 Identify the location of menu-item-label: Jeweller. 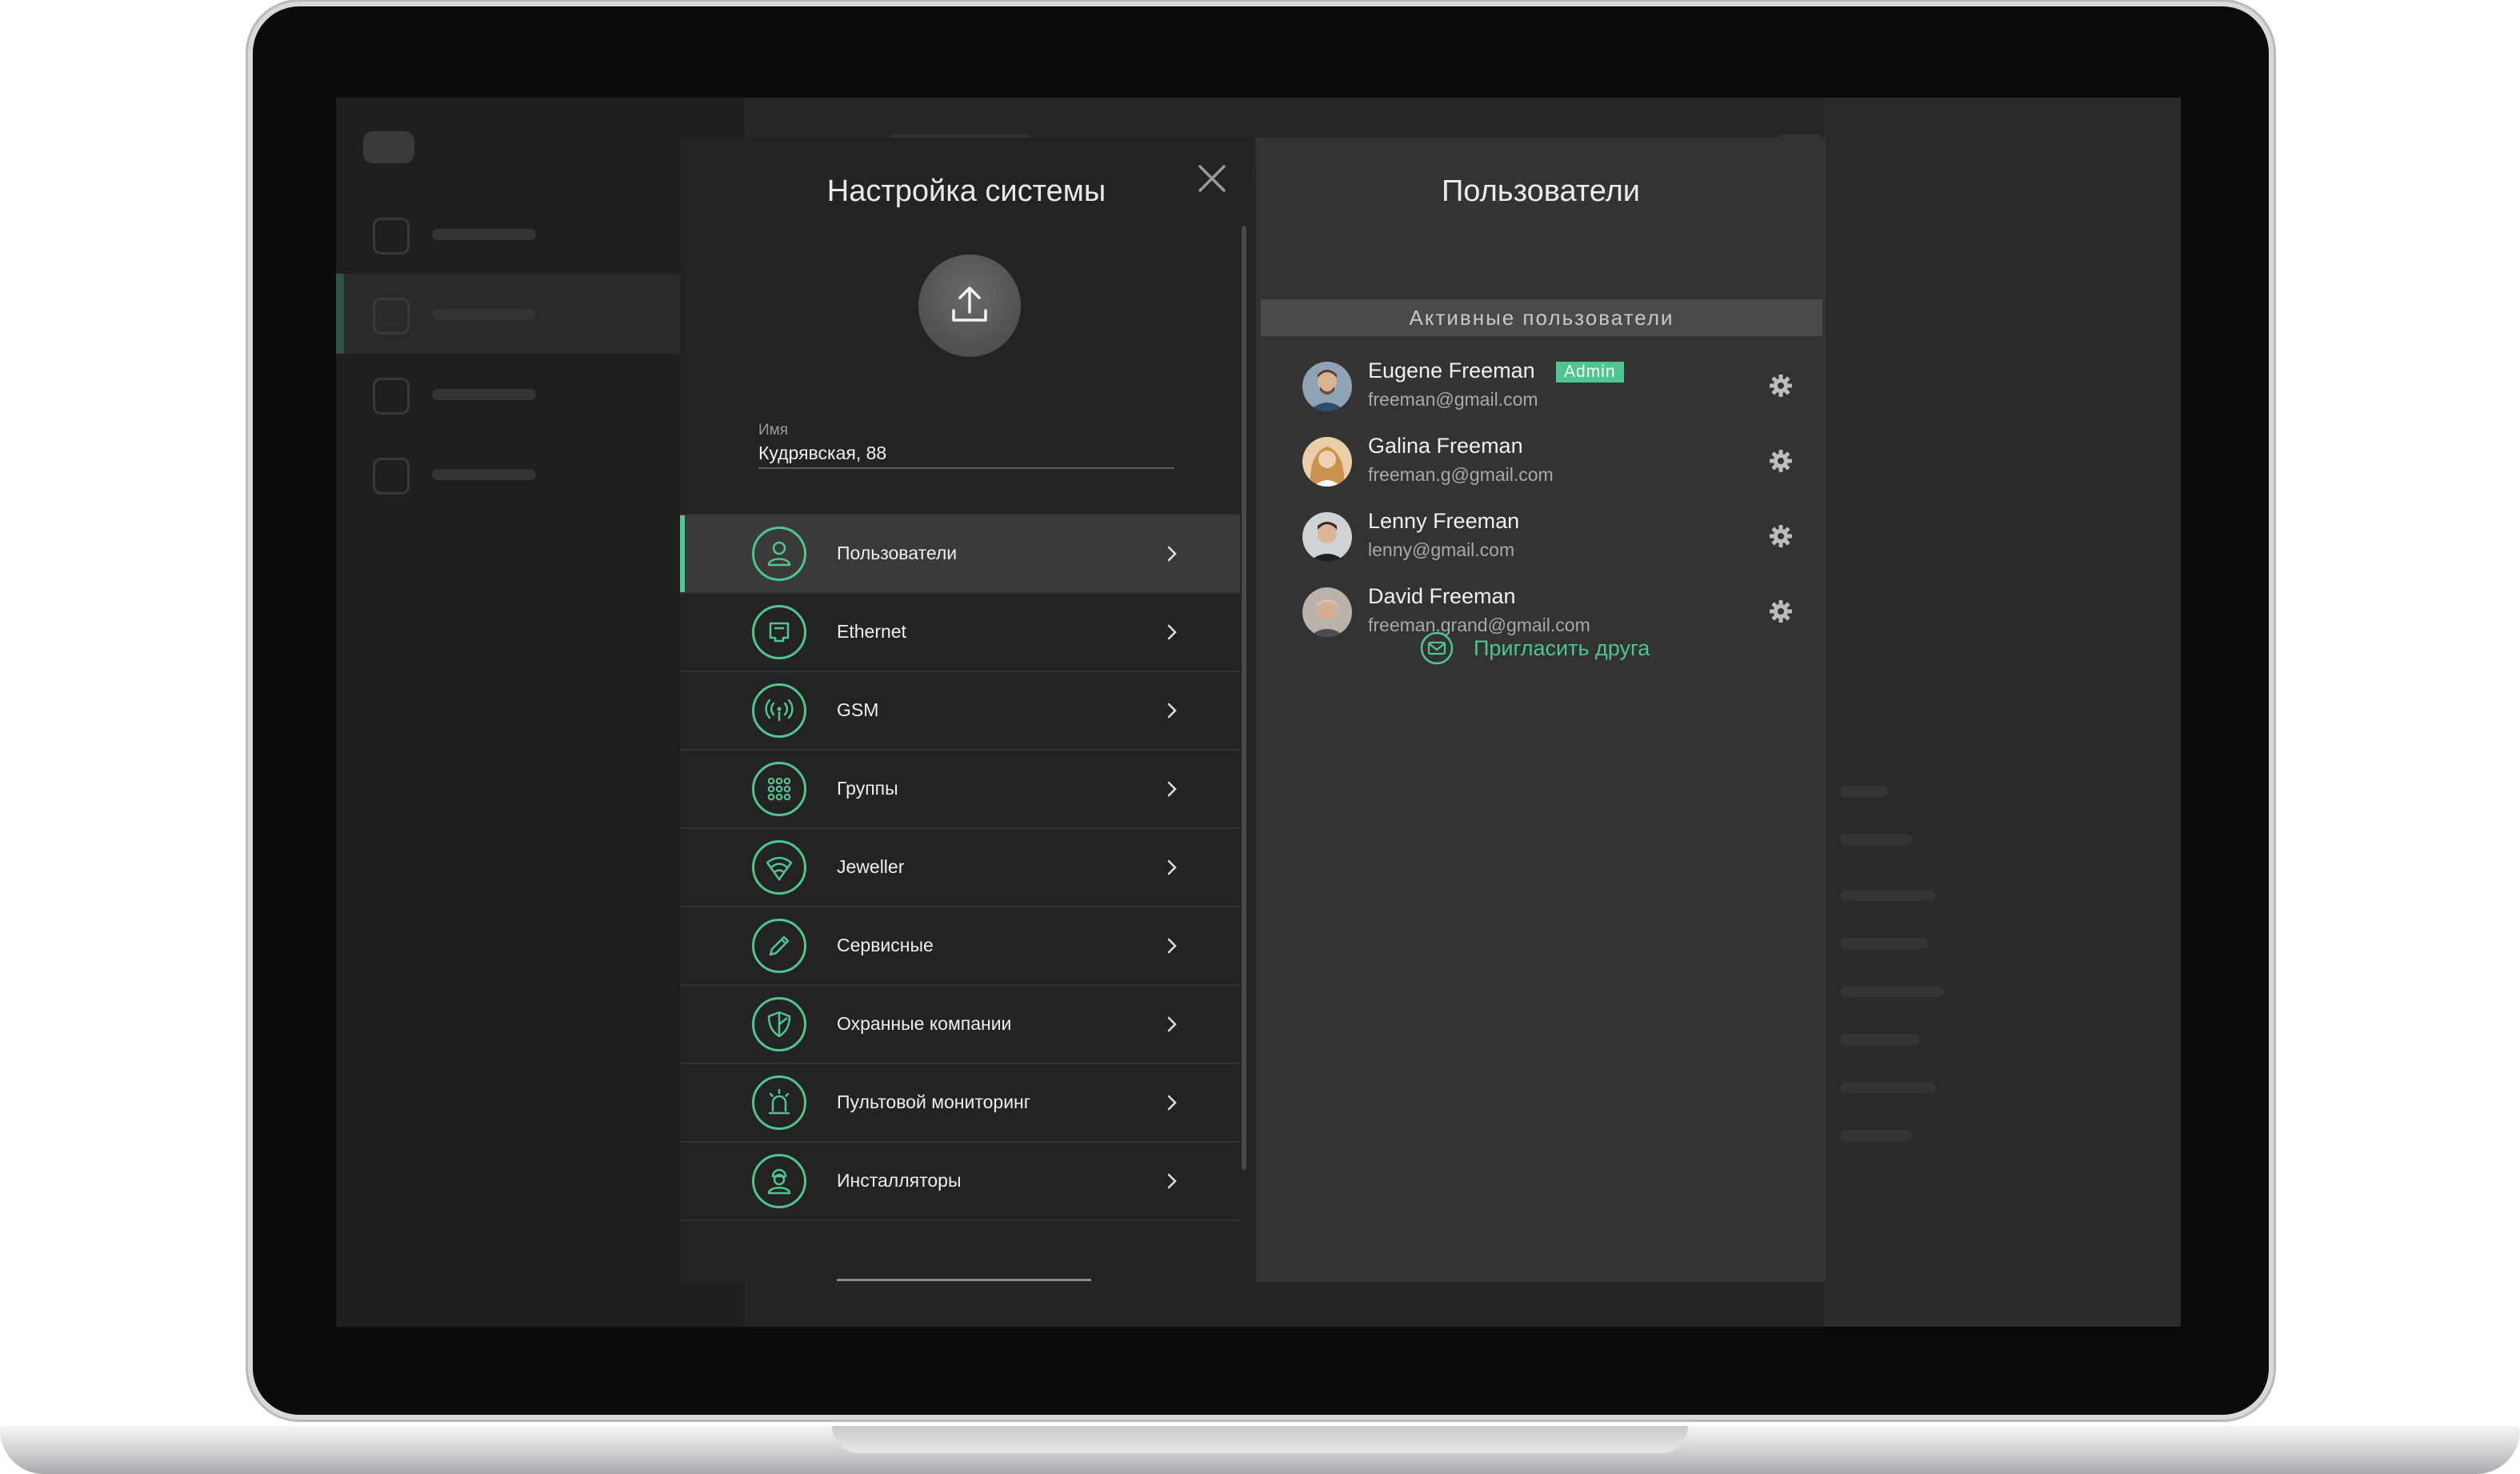
(871, 866).